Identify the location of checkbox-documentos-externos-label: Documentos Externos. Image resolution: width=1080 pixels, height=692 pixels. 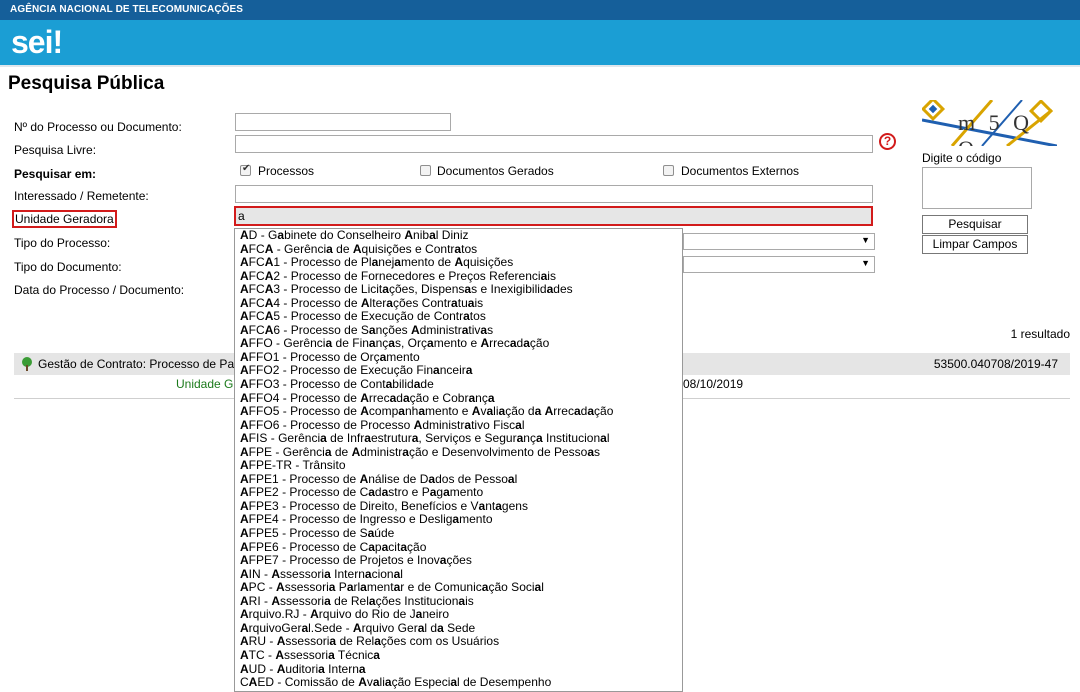
(740, 171).